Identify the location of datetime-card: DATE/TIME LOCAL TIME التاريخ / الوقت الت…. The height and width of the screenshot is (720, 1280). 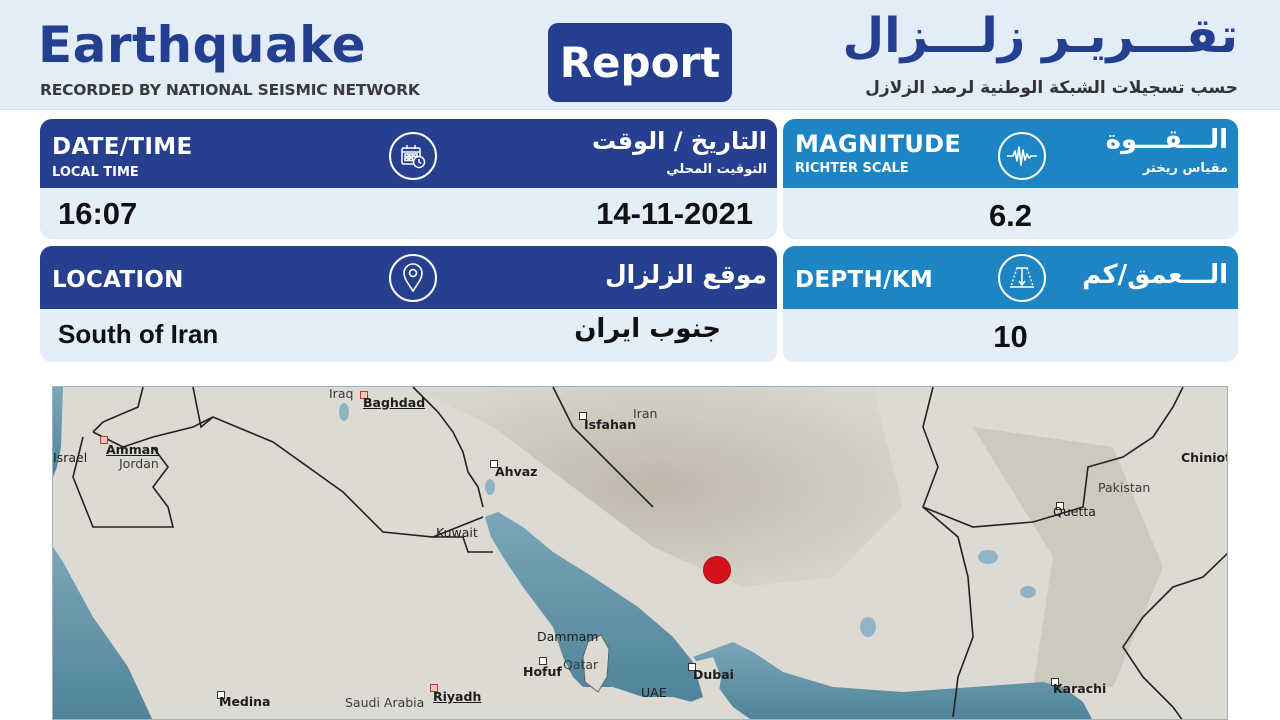
(408, 179).